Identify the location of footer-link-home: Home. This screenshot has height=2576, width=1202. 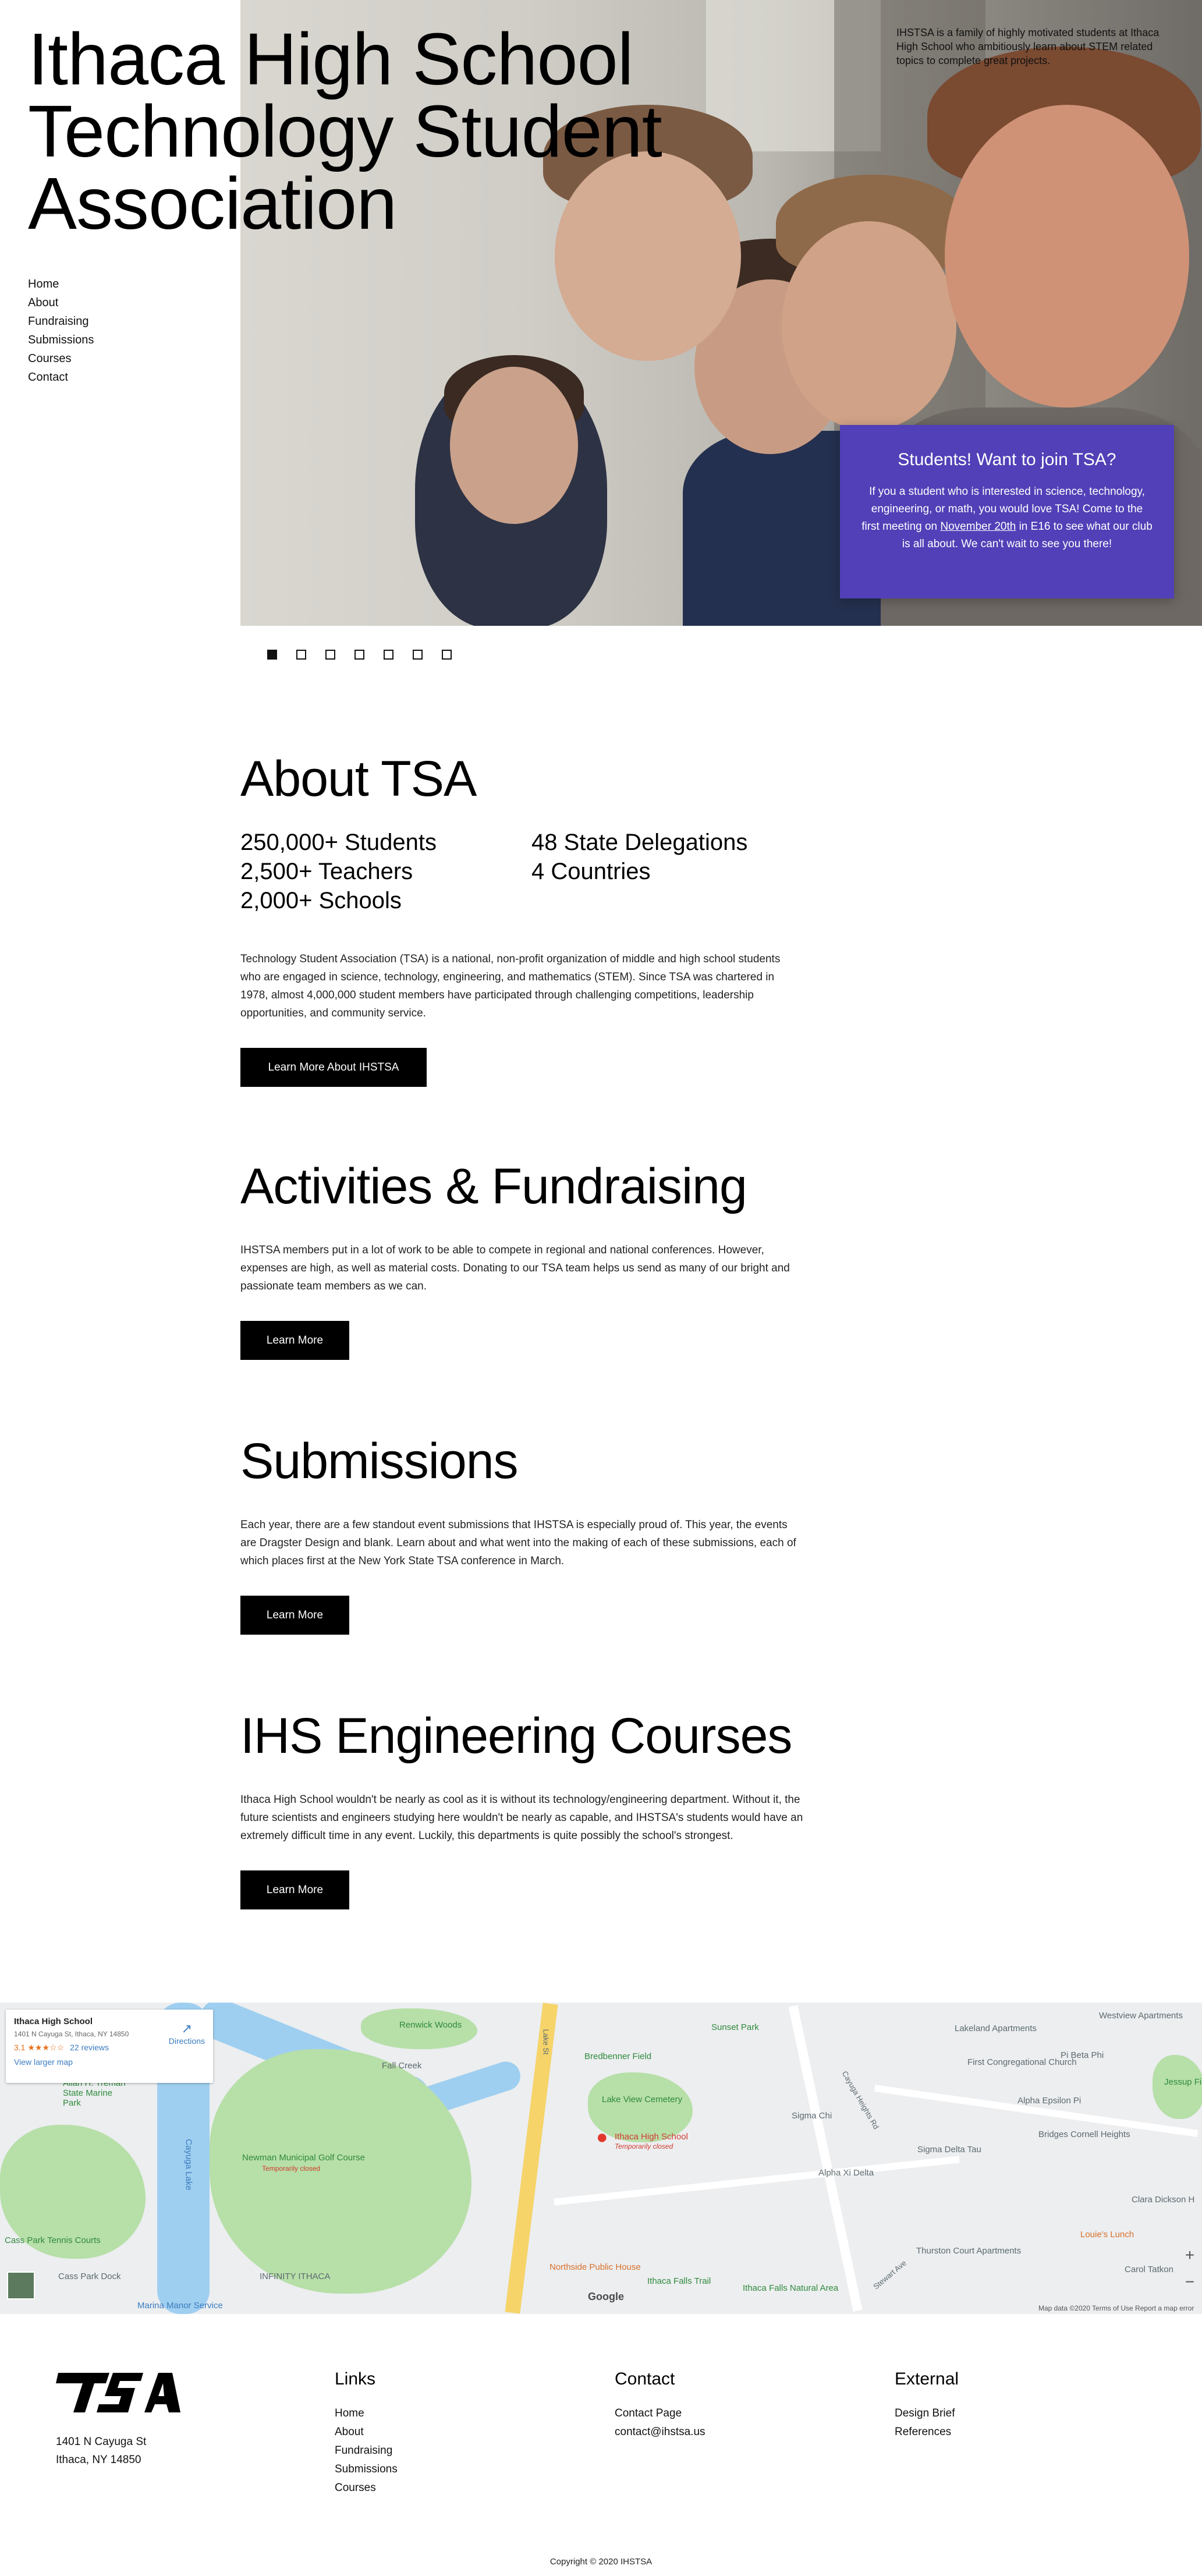
(366, 2413).